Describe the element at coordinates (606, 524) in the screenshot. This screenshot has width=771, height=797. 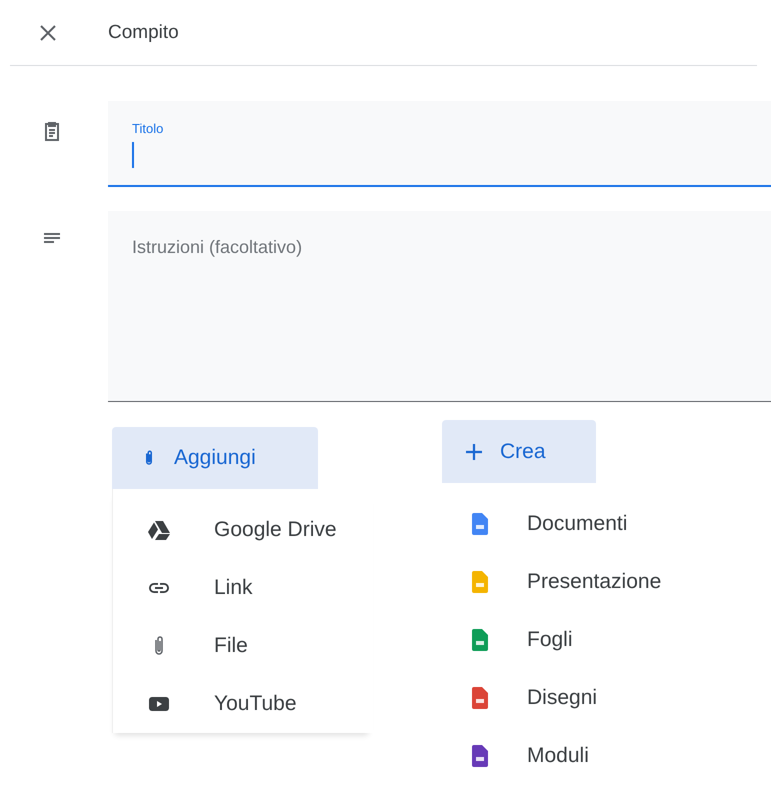
I see `menu-item: Documenti` at that location.